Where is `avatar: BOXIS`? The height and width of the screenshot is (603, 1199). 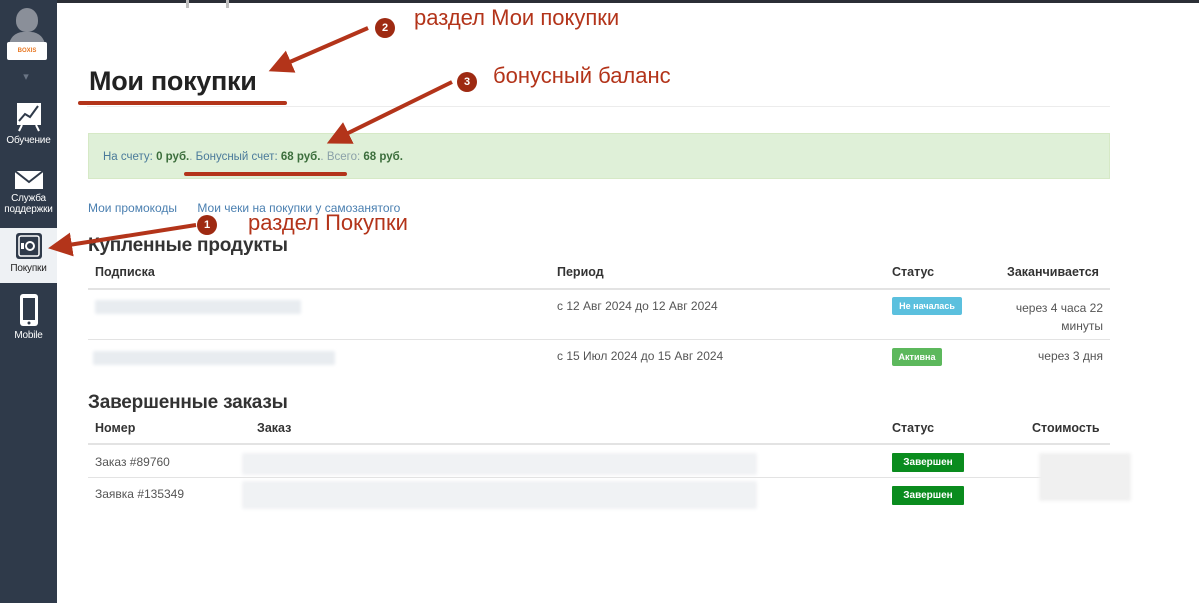
avatar: BOXIS is located at coordinates (27, 33).